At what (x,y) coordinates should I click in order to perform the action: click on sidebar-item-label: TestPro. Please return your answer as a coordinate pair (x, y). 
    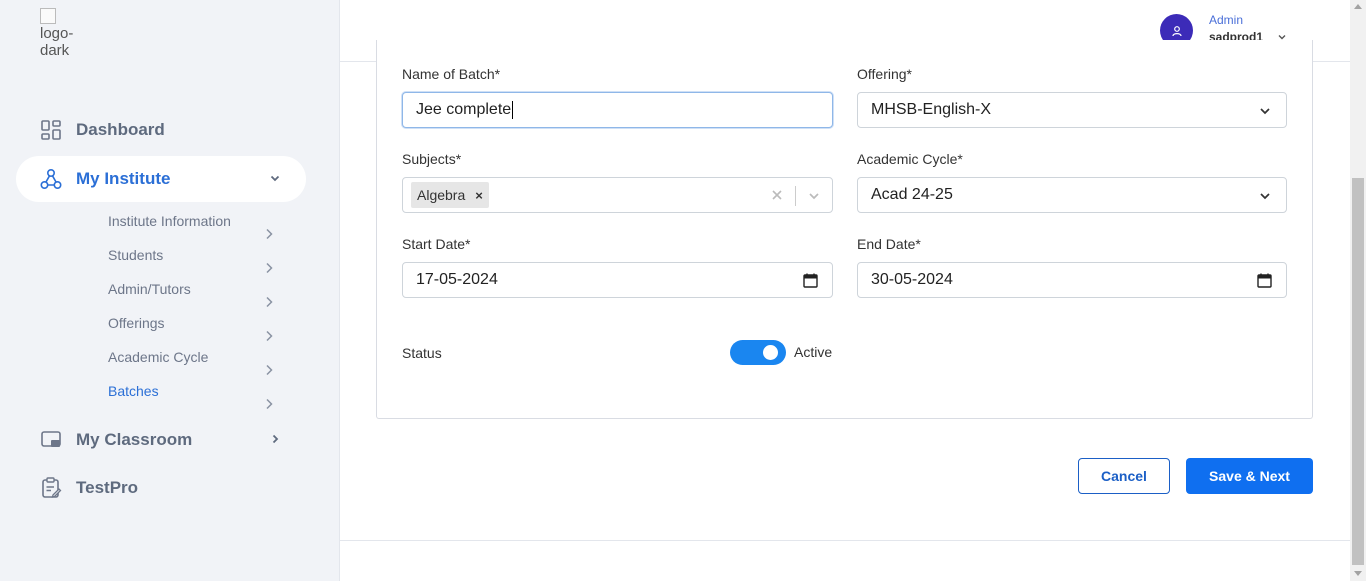
    Looking at the image, I should click on (107, 487).